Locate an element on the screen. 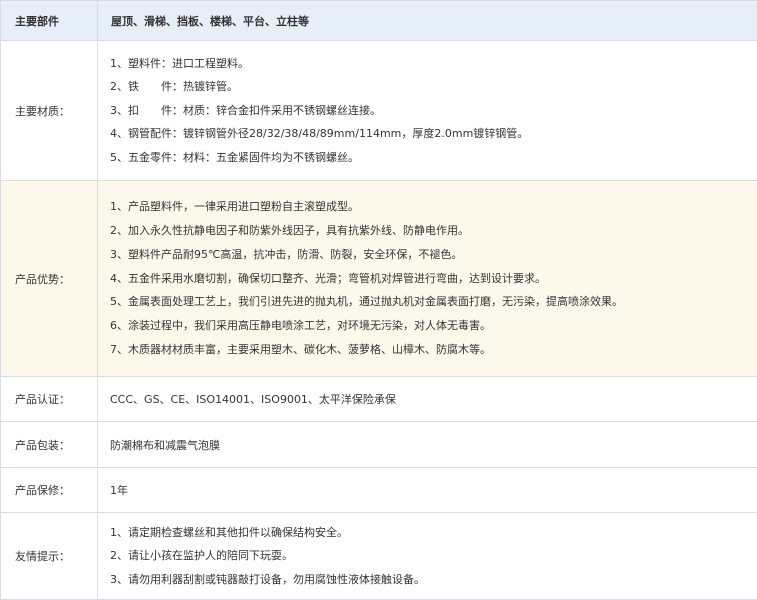 This screenshot has width=757, height=600. tips-label: 友情提示： is located at coordinates (49, 556).